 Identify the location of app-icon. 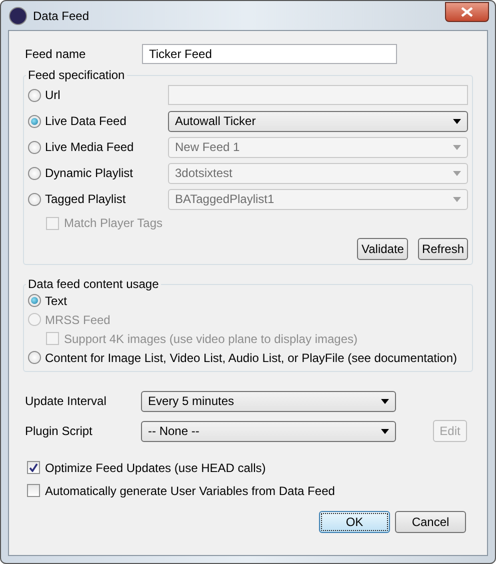
(18, 15).